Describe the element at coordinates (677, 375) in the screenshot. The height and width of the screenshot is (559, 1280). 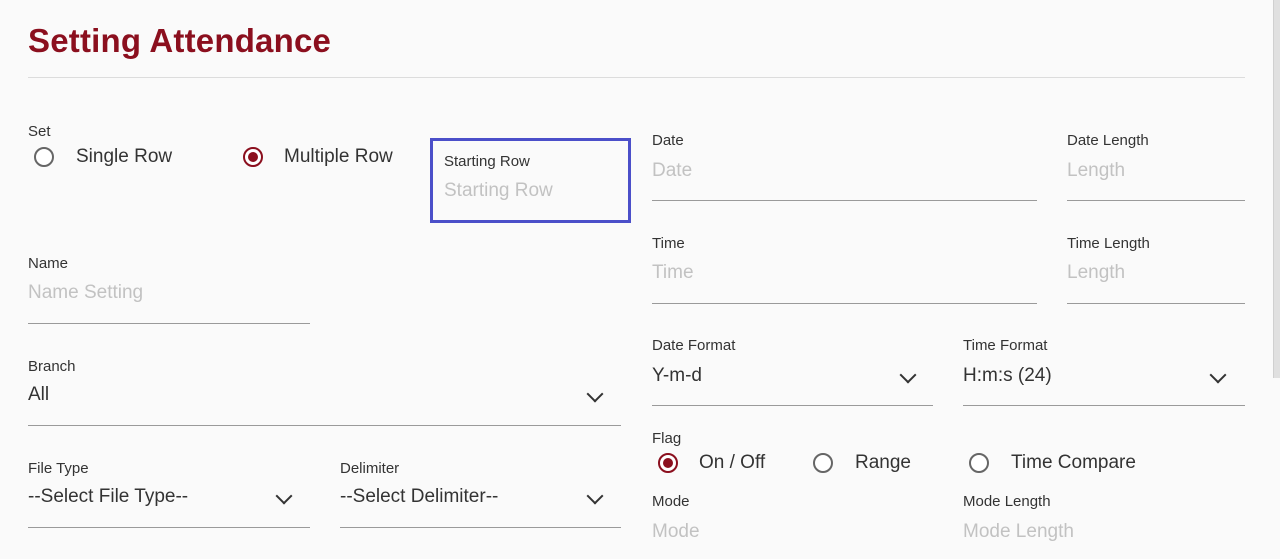
I see `date-format-value: Y-m-d` at that location.